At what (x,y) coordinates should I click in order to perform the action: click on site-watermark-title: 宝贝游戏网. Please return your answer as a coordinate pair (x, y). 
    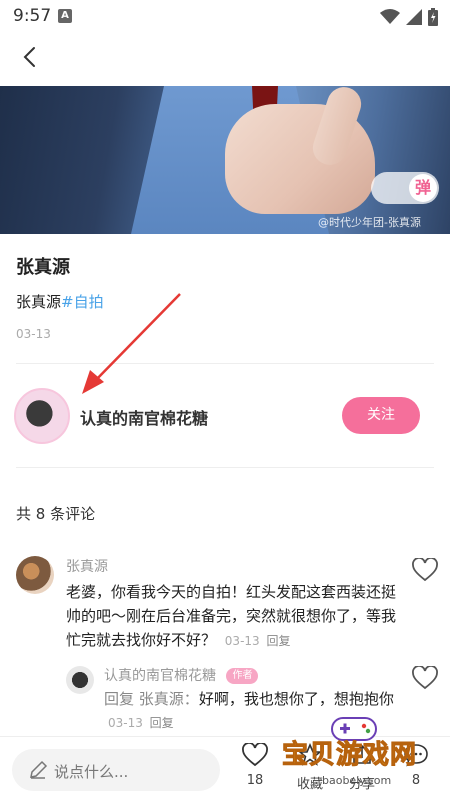
    Looking at the image, I should click on (349, 755).